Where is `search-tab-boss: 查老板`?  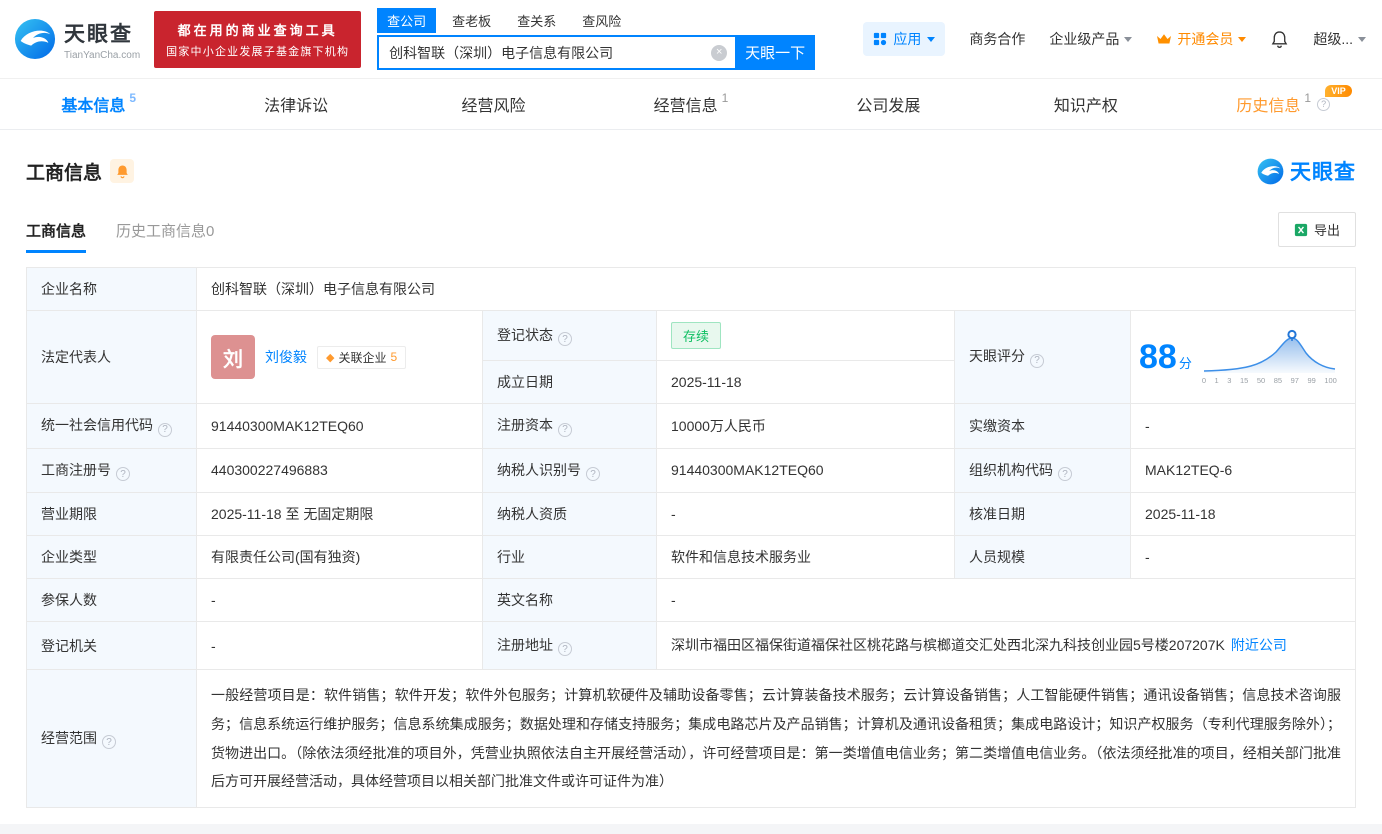 search-tab-boss: 查老板 is located at coordinates (471, 20).